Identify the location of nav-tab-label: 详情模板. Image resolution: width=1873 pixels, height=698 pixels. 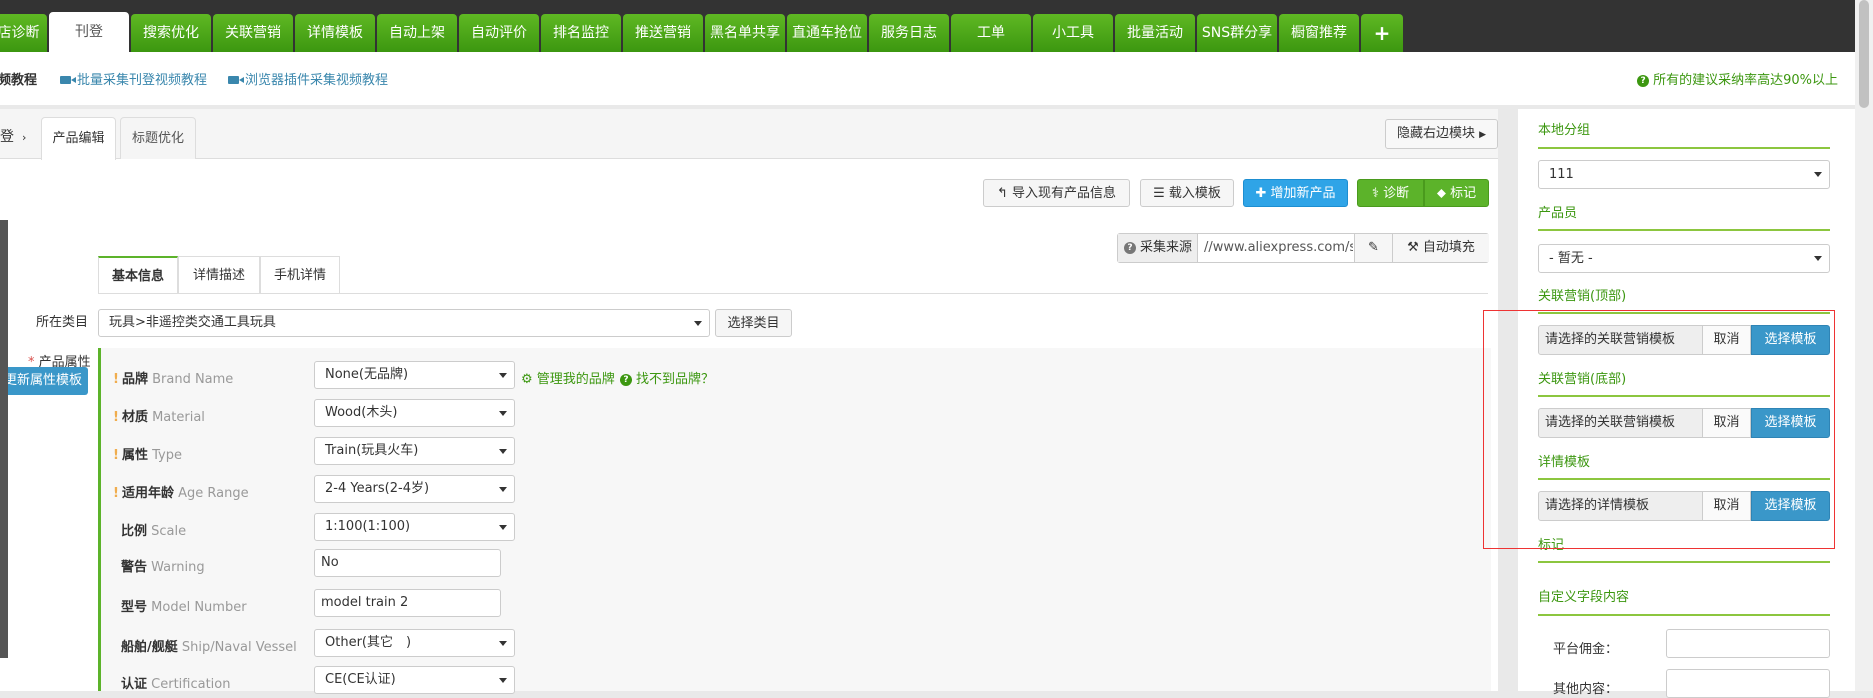
(335, 33).